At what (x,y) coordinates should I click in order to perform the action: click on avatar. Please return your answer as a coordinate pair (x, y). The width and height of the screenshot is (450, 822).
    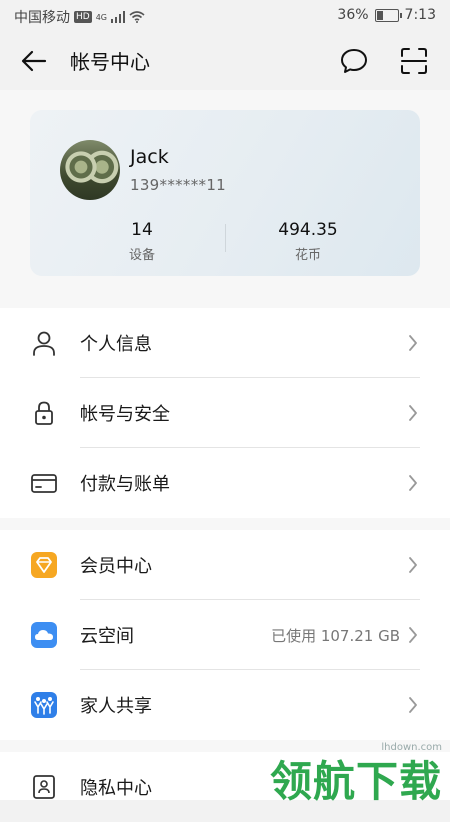
    Looking at the image, I should click on (90, 170).